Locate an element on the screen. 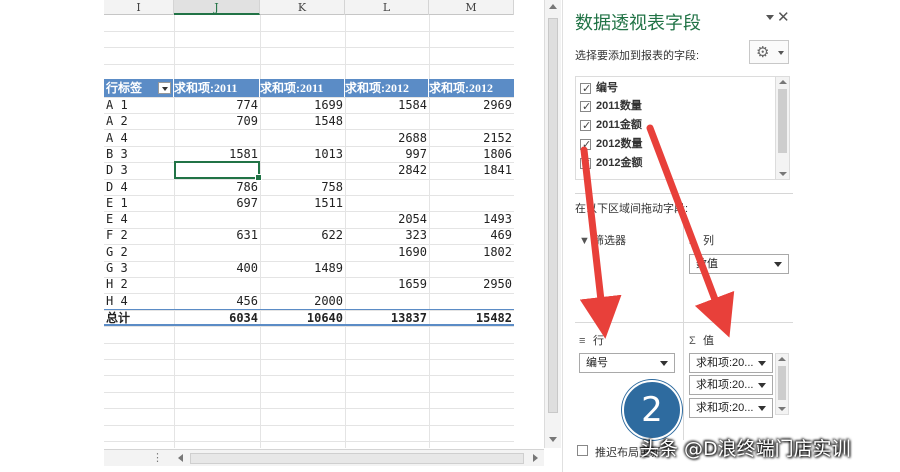 This screenshot has height=472, width=900. pivot-row-label: B 3 is located at coordinates (139, 154).